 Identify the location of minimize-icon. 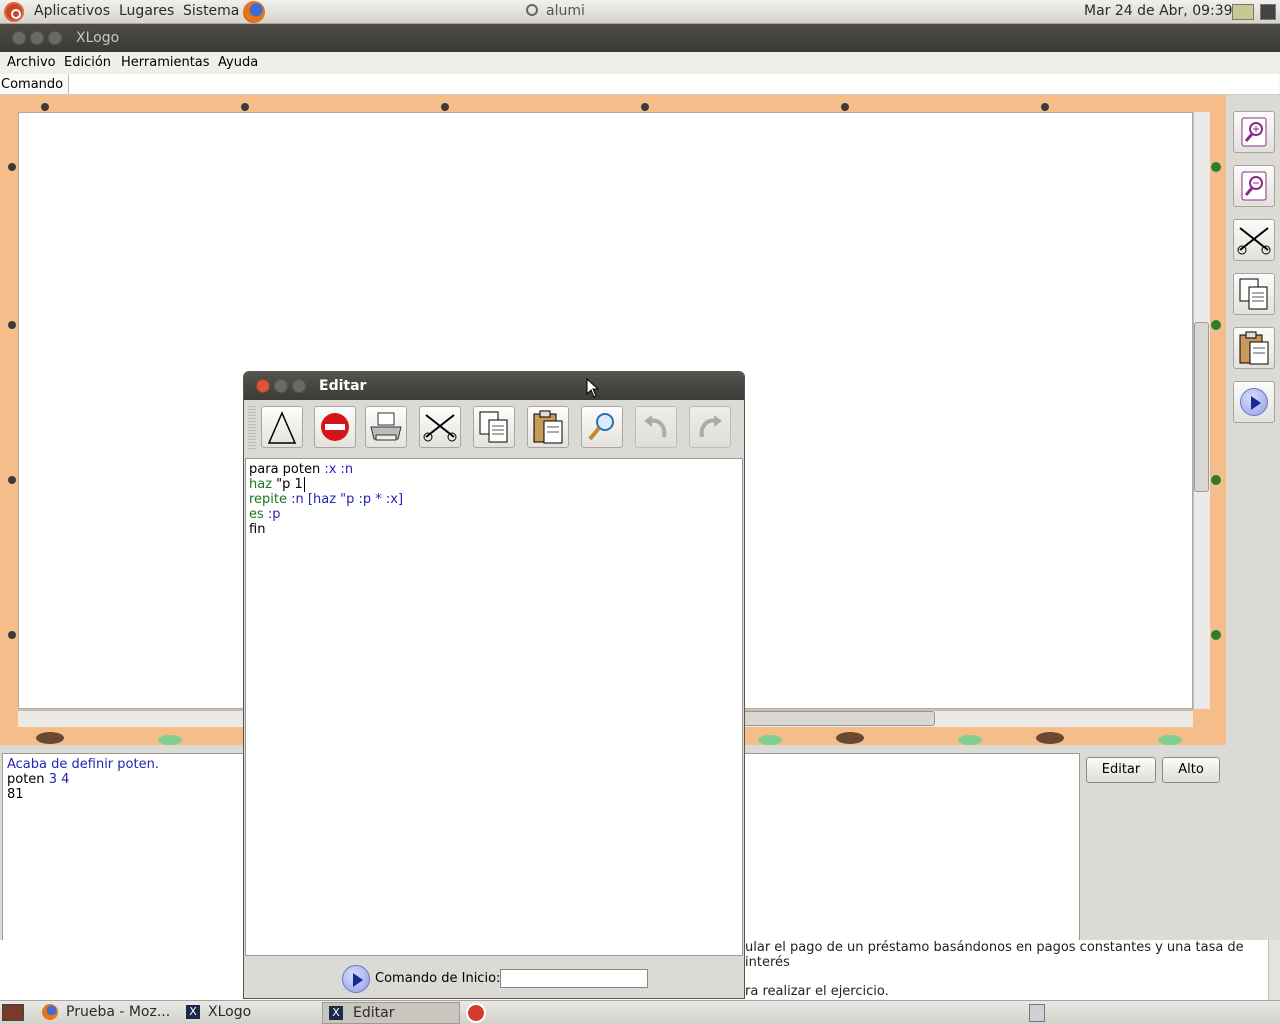
(37, 38).